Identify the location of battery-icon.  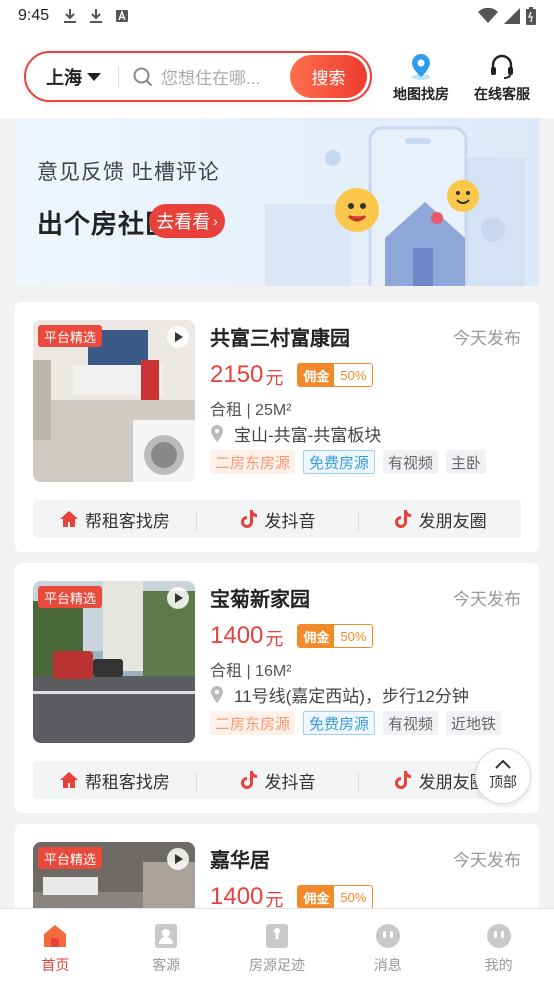
(531, 16).